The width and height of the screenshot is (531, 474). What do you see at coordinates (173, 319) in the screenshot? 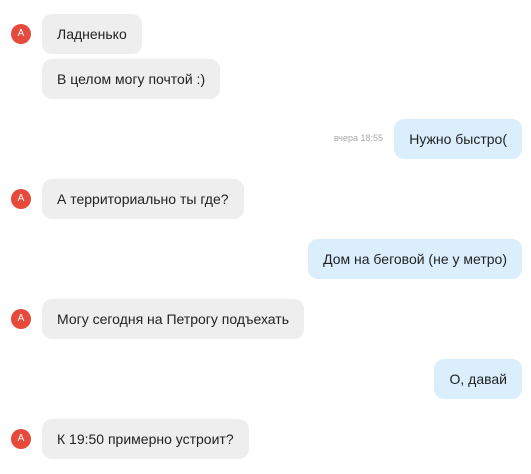
I see `incoming-message: Могу сегодня на Петрогу подъехать` at bounding box center [173, 319].